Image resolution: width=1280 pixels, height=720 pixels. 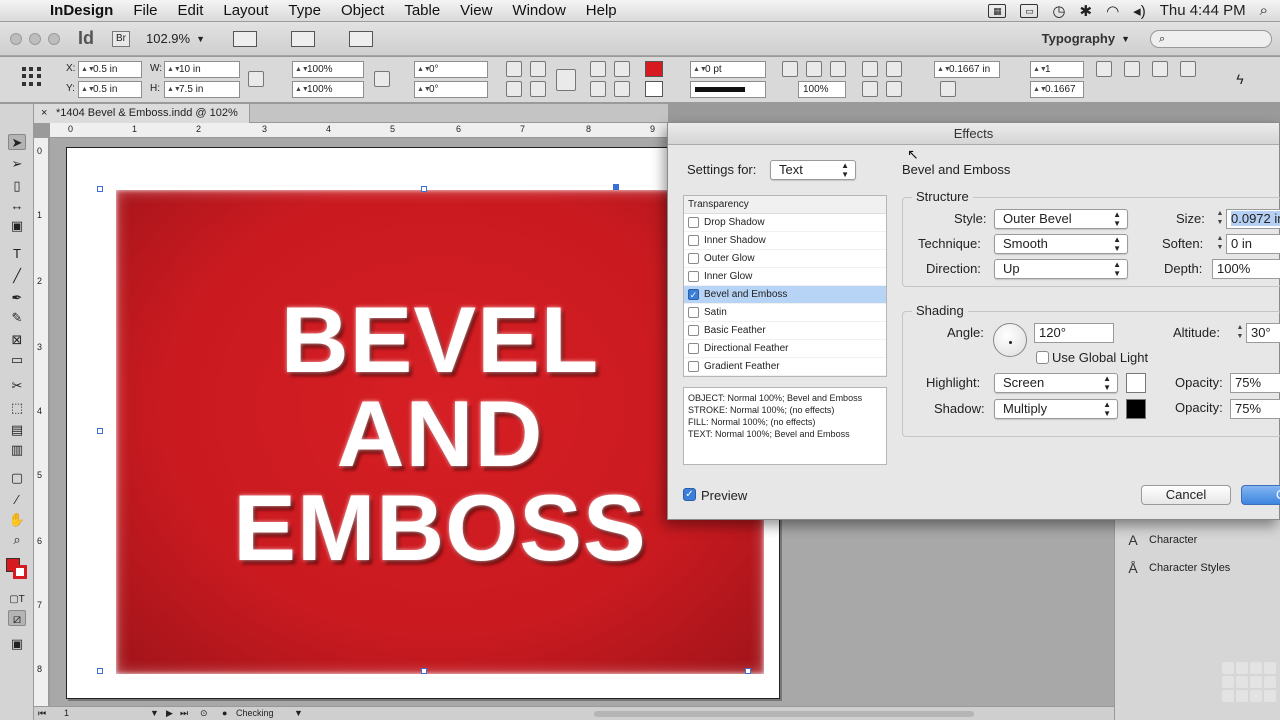 What do you see at coordinates (245, 38) in the screenshot?
I see `view-options-button` at bounding box center [245, 38].